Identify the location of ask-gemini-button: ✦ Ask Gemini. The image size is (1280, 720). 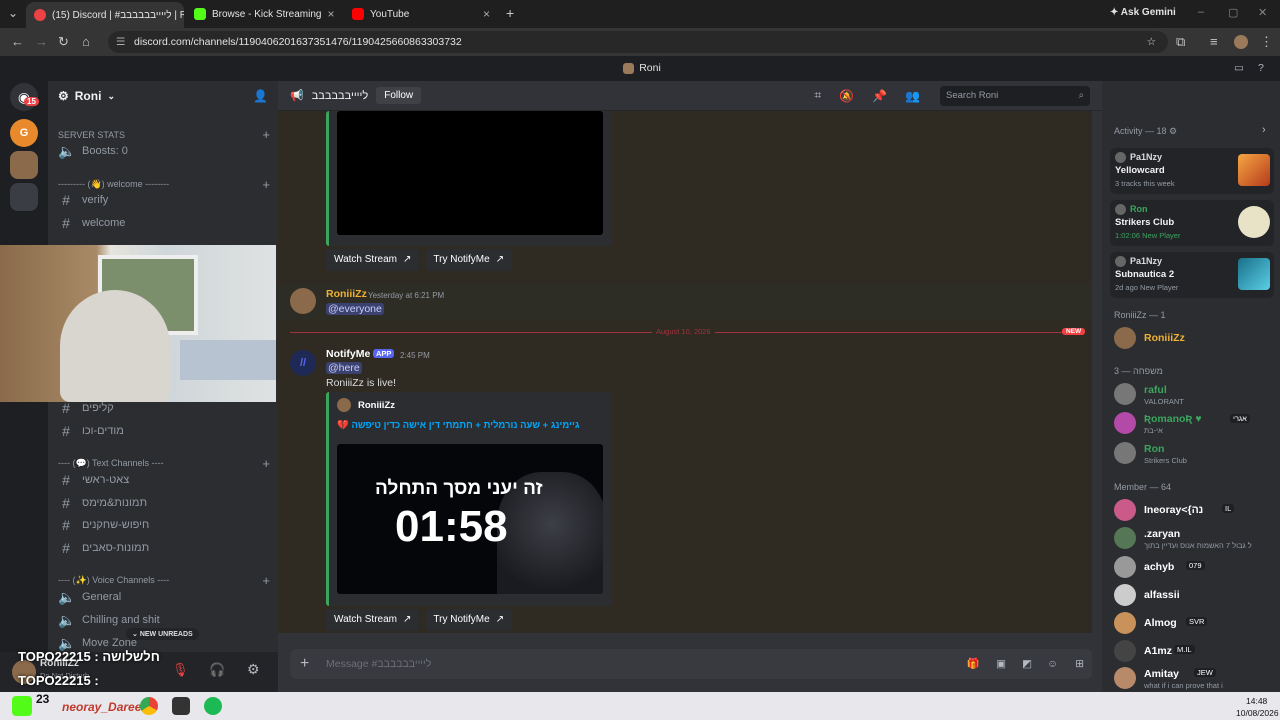
(1143, 12).